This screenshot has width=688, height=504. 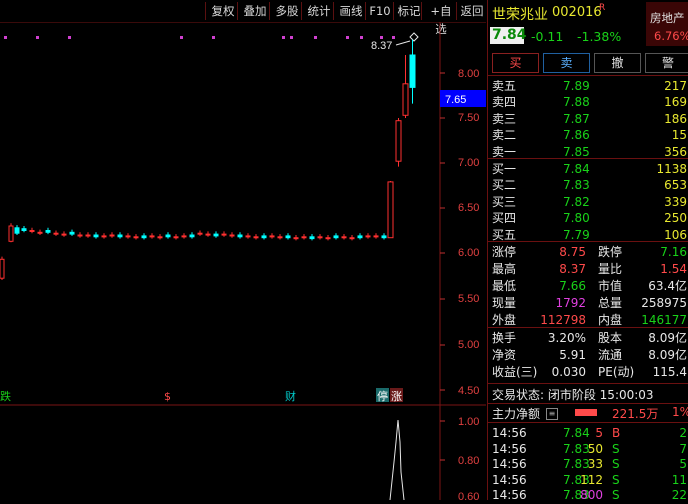 I want to click on stat-label: 涨停, so click(x=504, y=252).